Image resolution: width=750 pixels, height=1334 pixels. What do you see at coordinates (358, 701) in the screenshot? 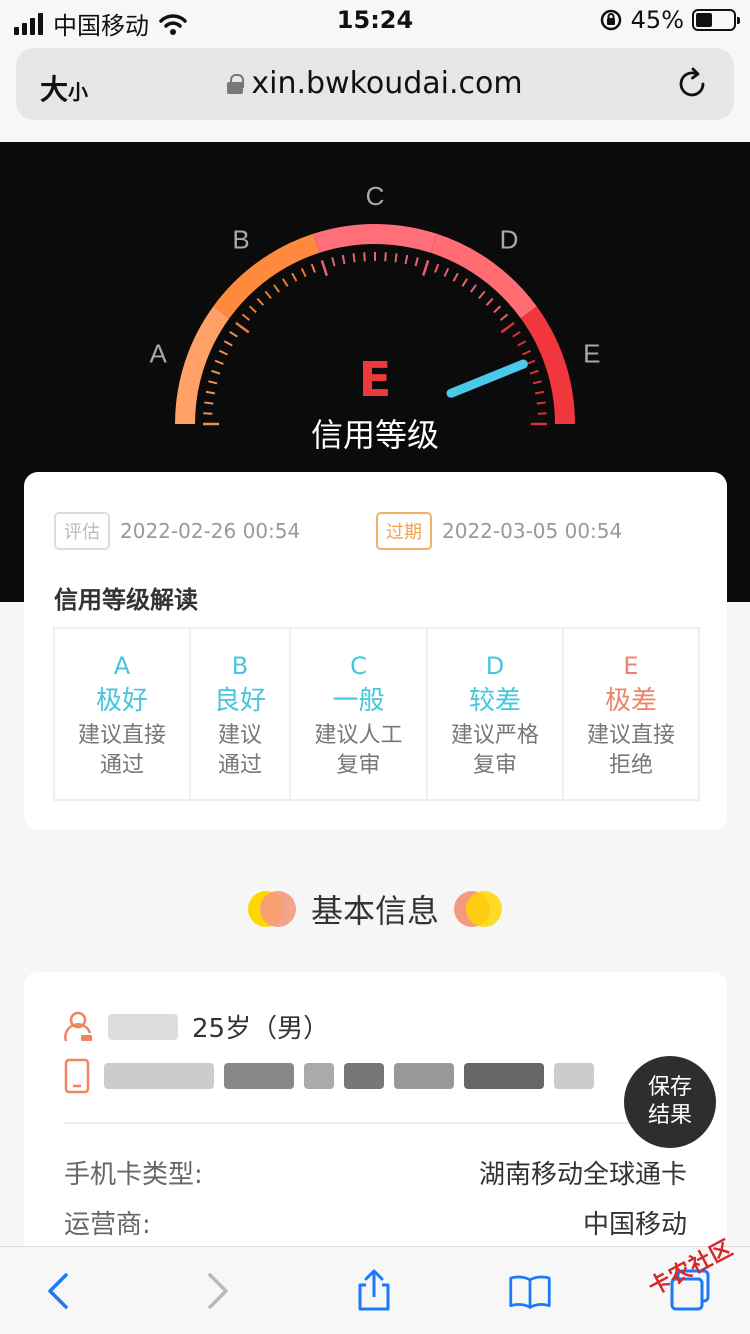
I see `grade-name: 一般` at bounding box center [358, 701].